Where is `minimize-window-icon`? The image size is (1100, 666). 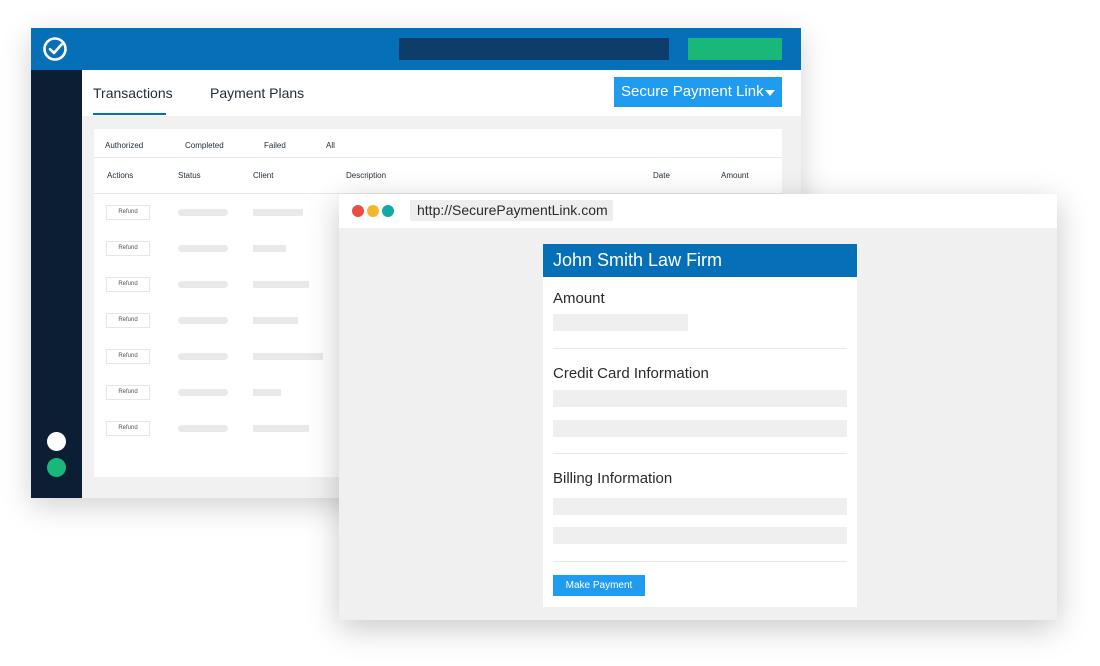 minimize-window-icon is located at coordinates (373, 211).